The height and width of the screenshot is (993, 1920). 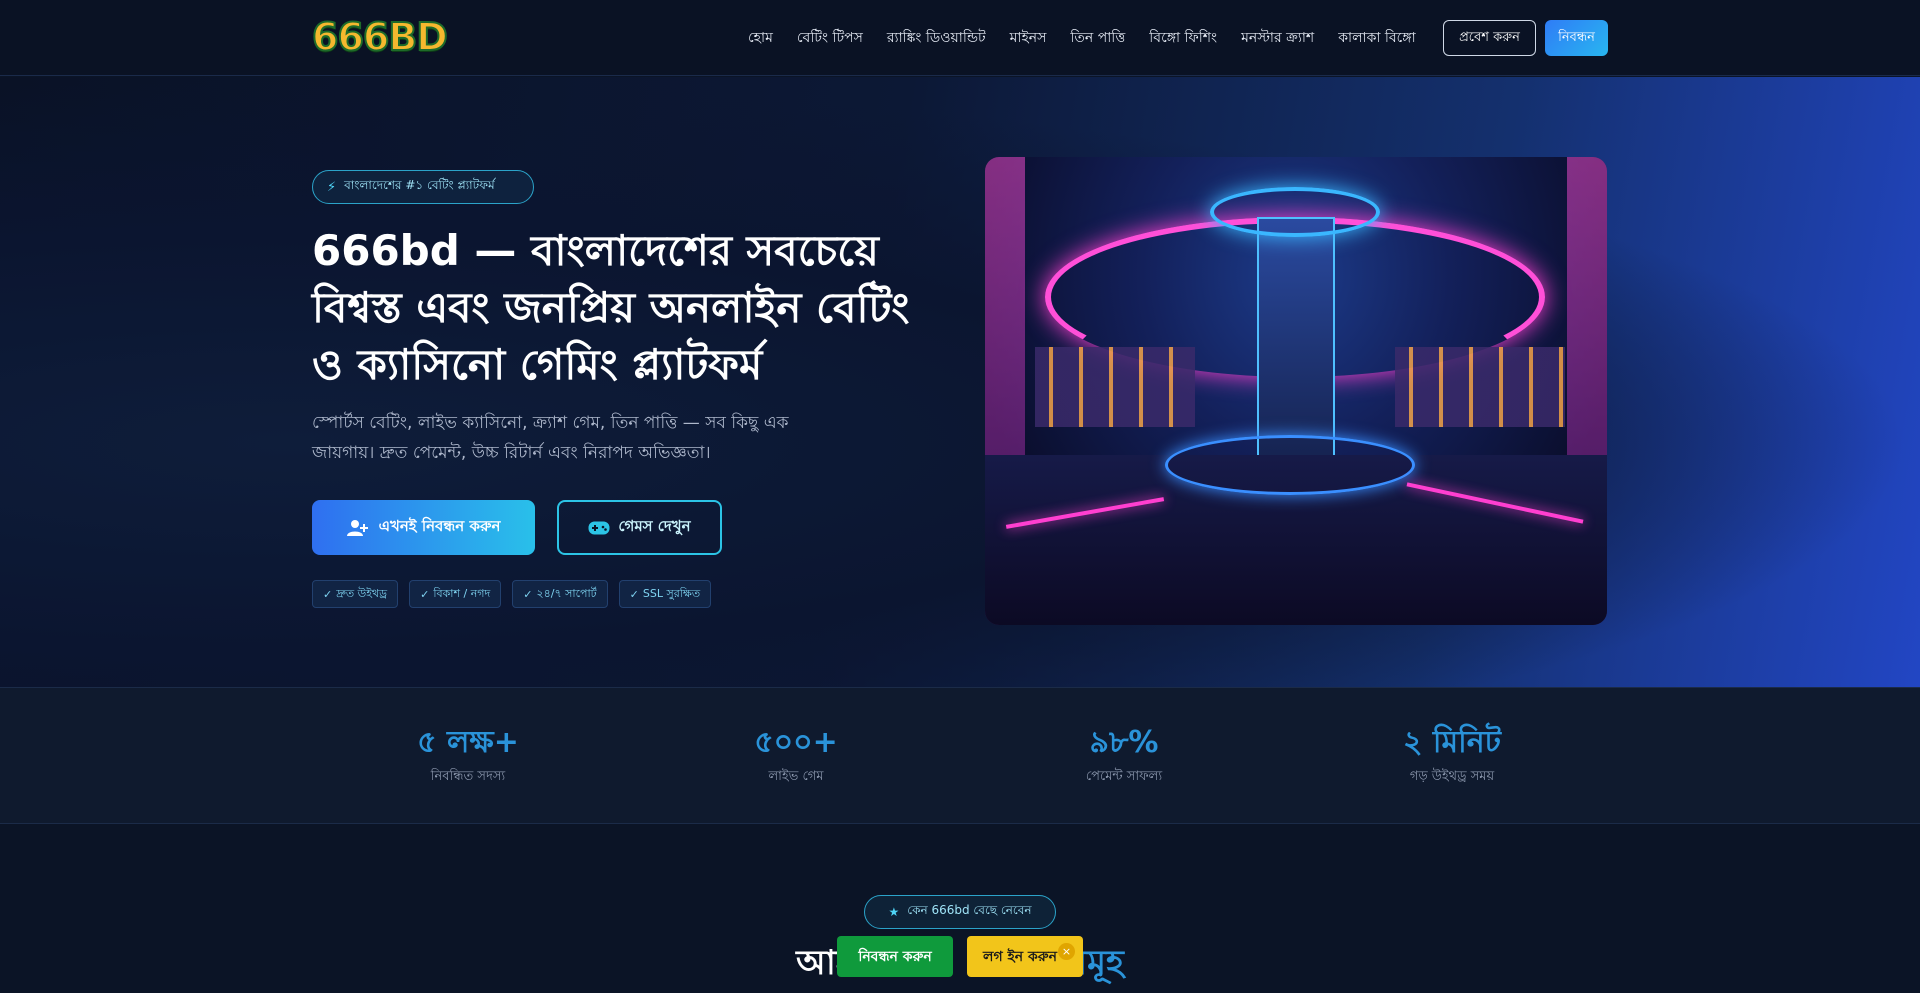 I want to click on stat-value: ৫০০+, so click(x=796, y=742).